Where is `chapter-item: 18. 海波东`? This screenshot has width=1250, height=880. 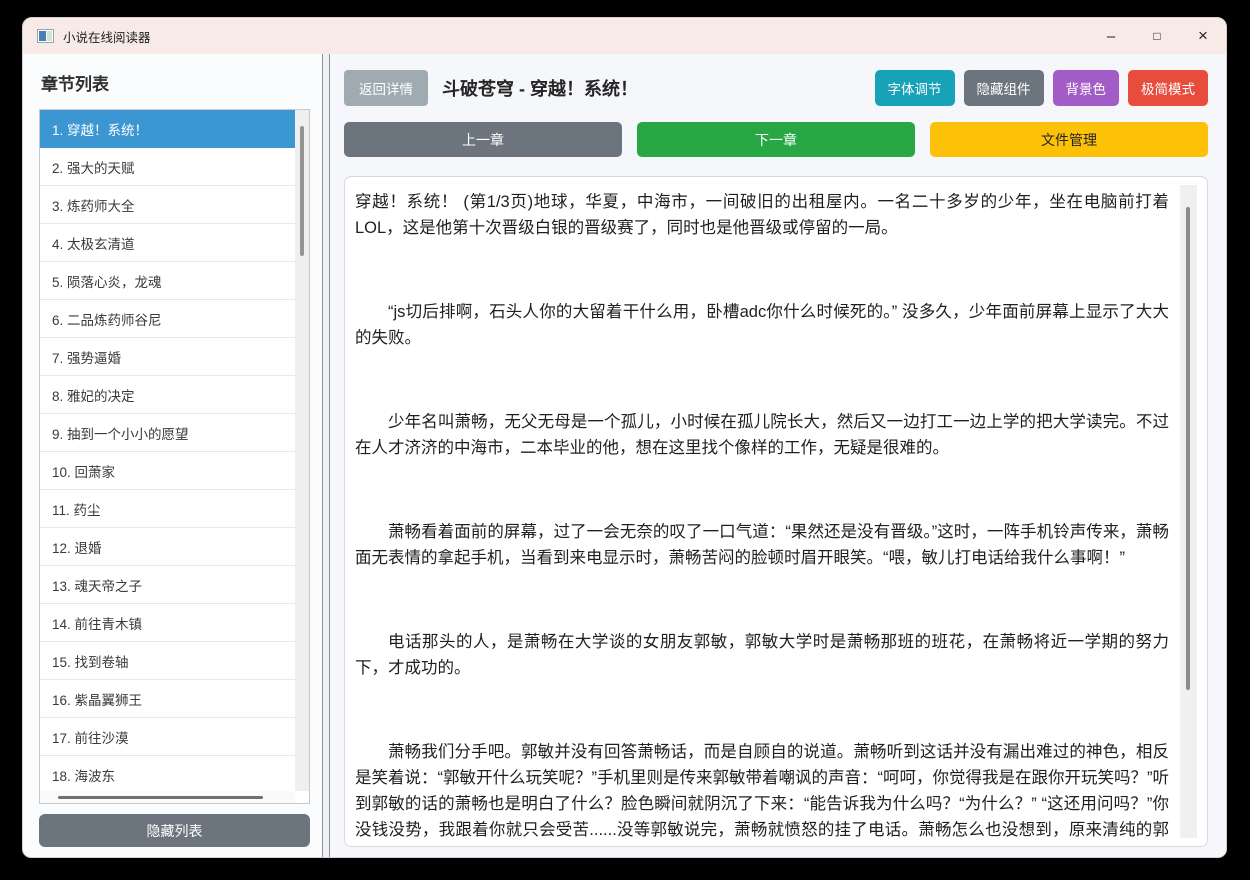
chapter-item: 18. 海波东 is located at coordinates (167, 773).